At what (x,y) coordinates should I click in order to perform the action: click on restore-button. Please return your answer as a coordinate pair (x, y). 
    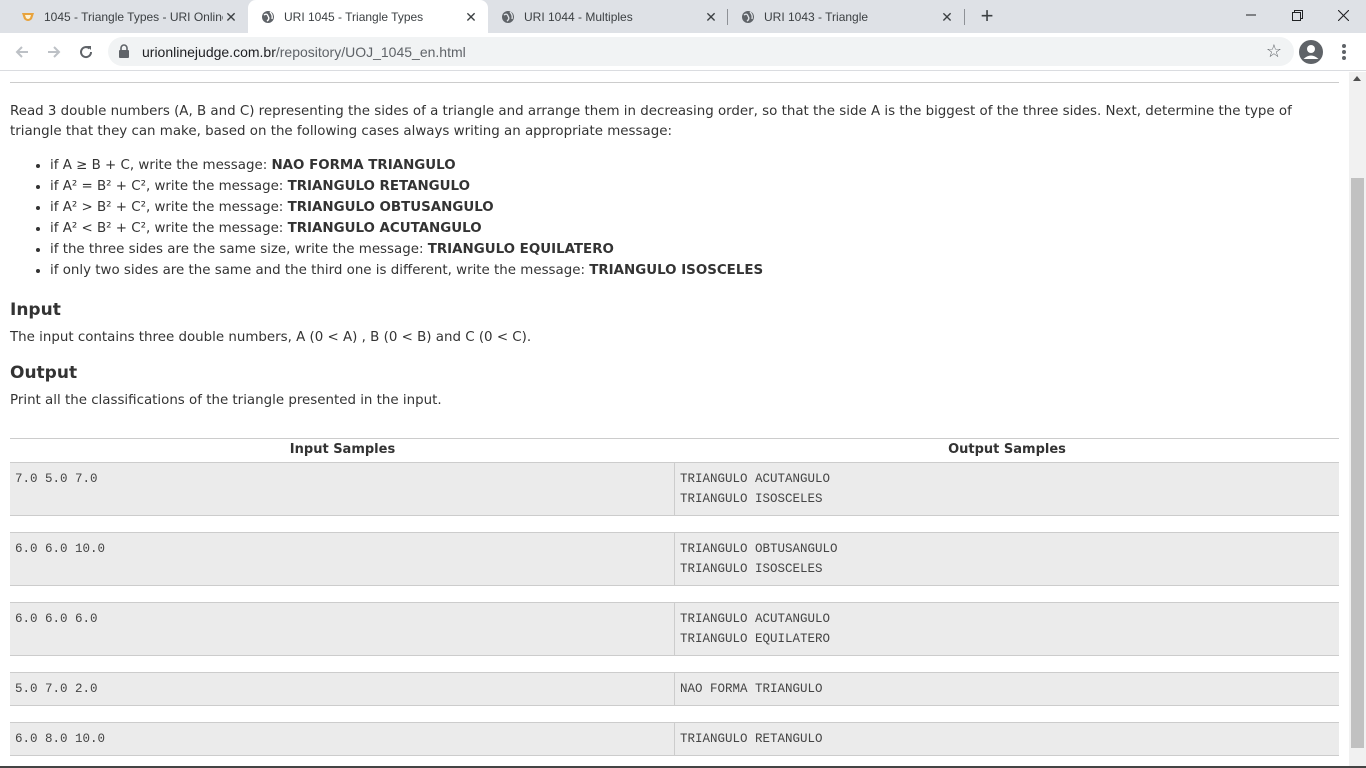
    Looking at the image, I should click on (1297, 15).